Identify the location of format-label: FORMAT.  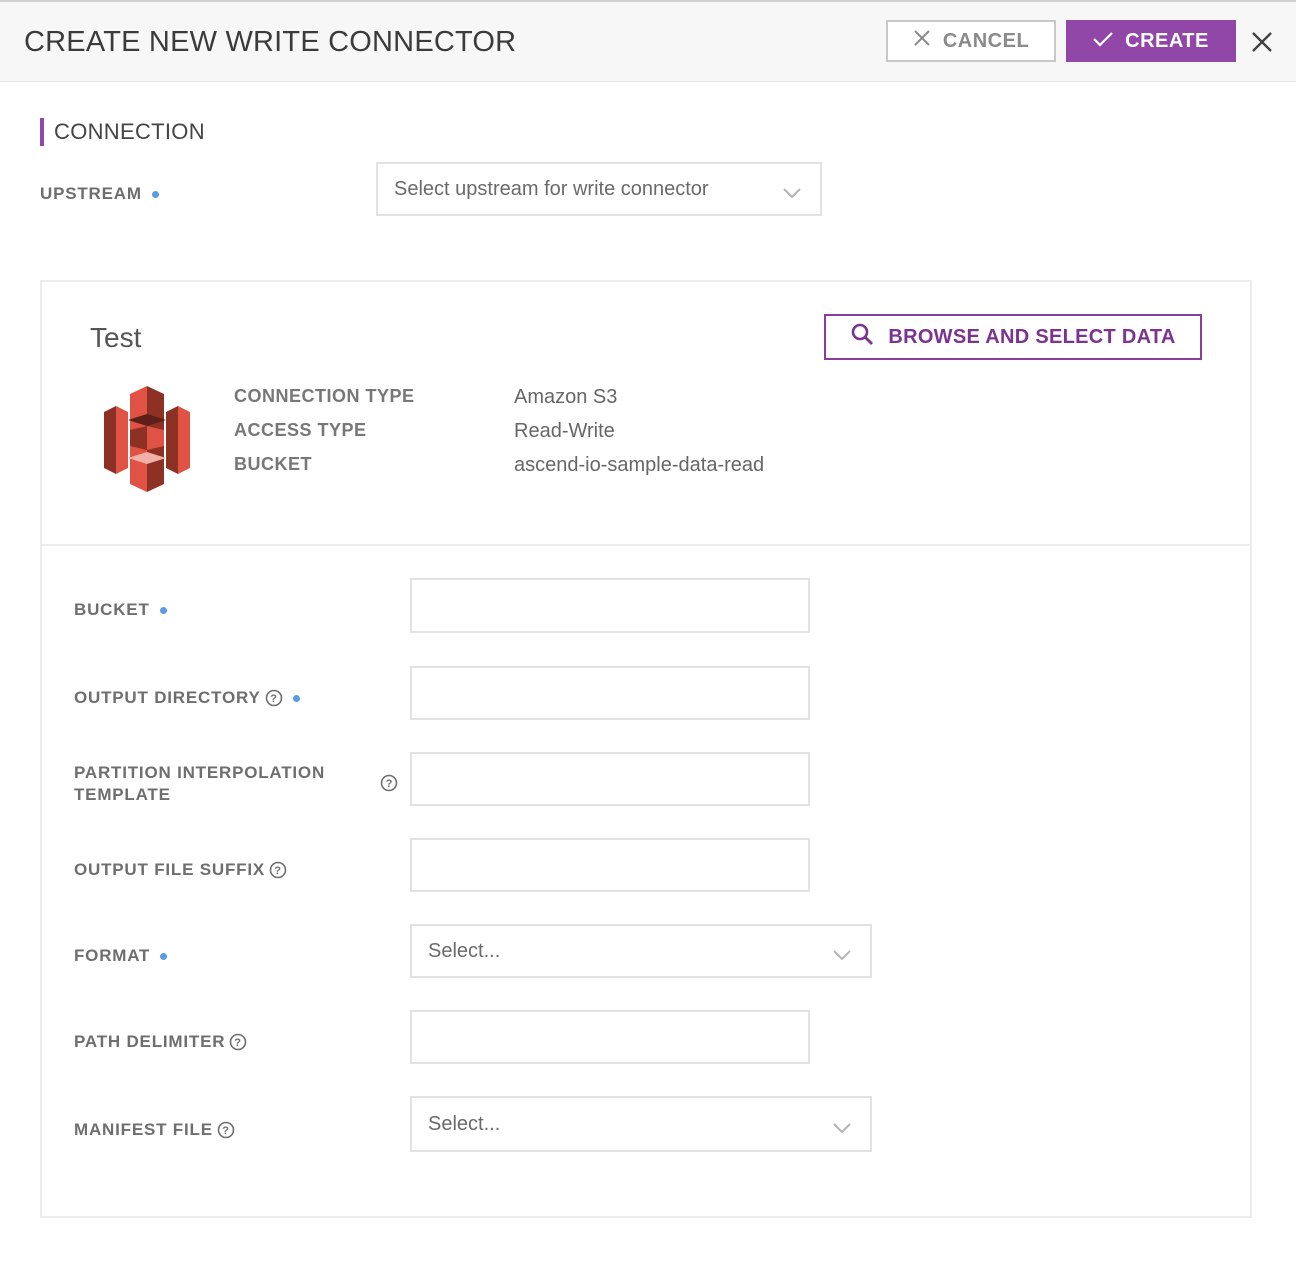
(112, 955).